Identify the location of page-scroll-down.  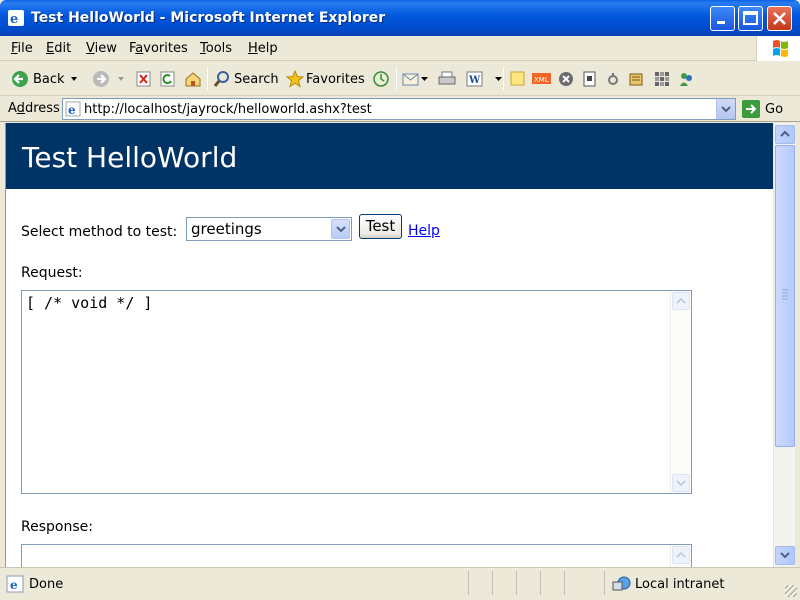
(785, 555).